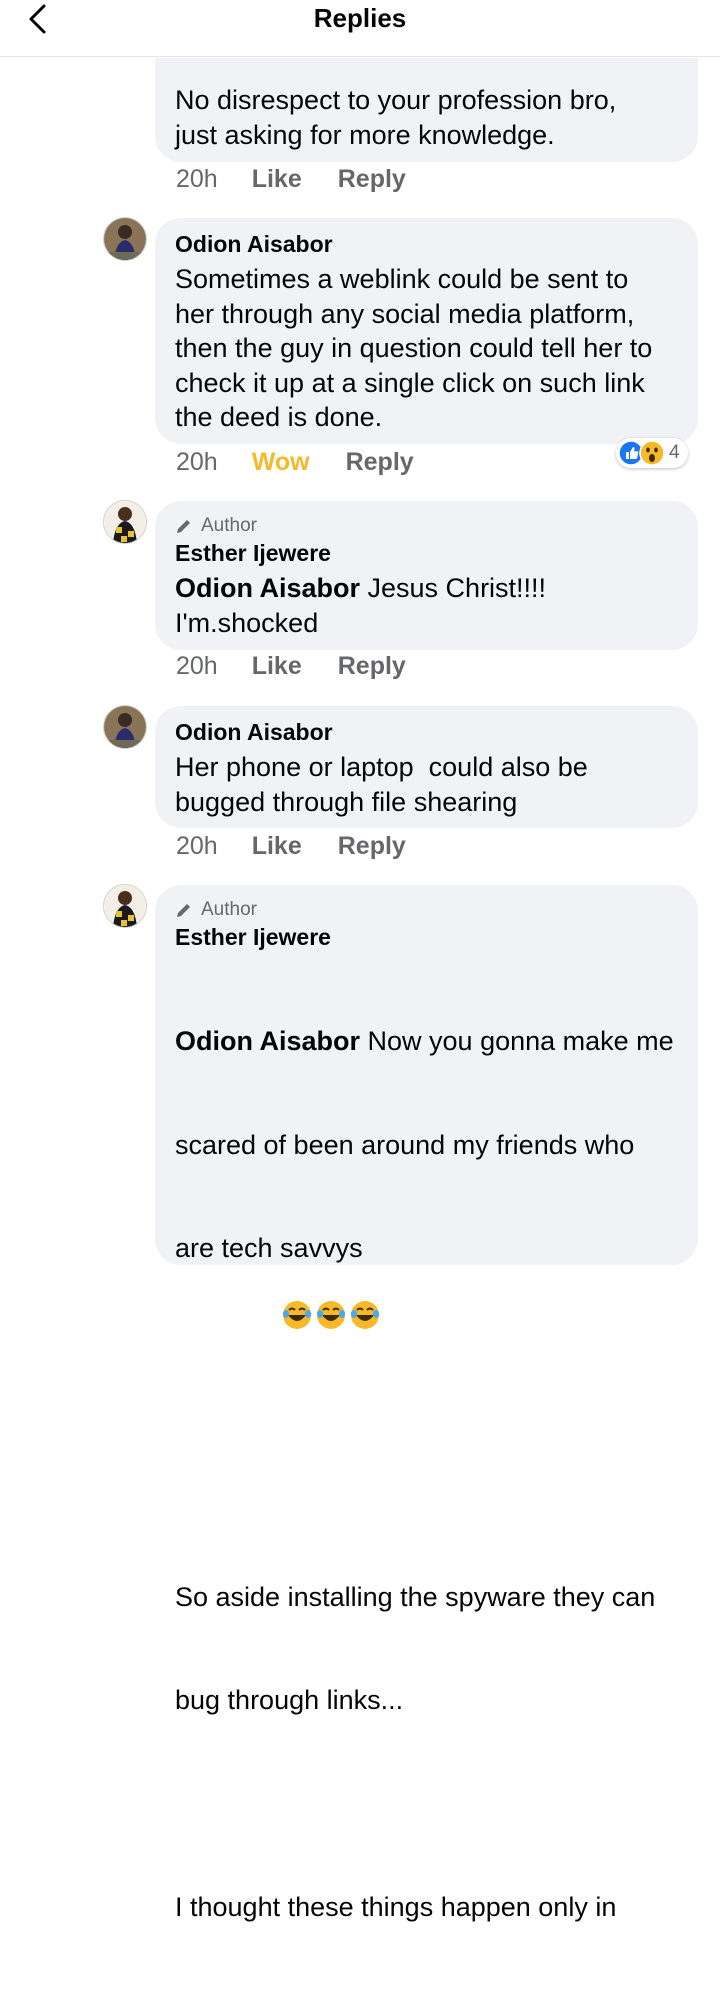 This screenshot has height=1993, width=720. I want to click on wow-icon, so click(652, 453).